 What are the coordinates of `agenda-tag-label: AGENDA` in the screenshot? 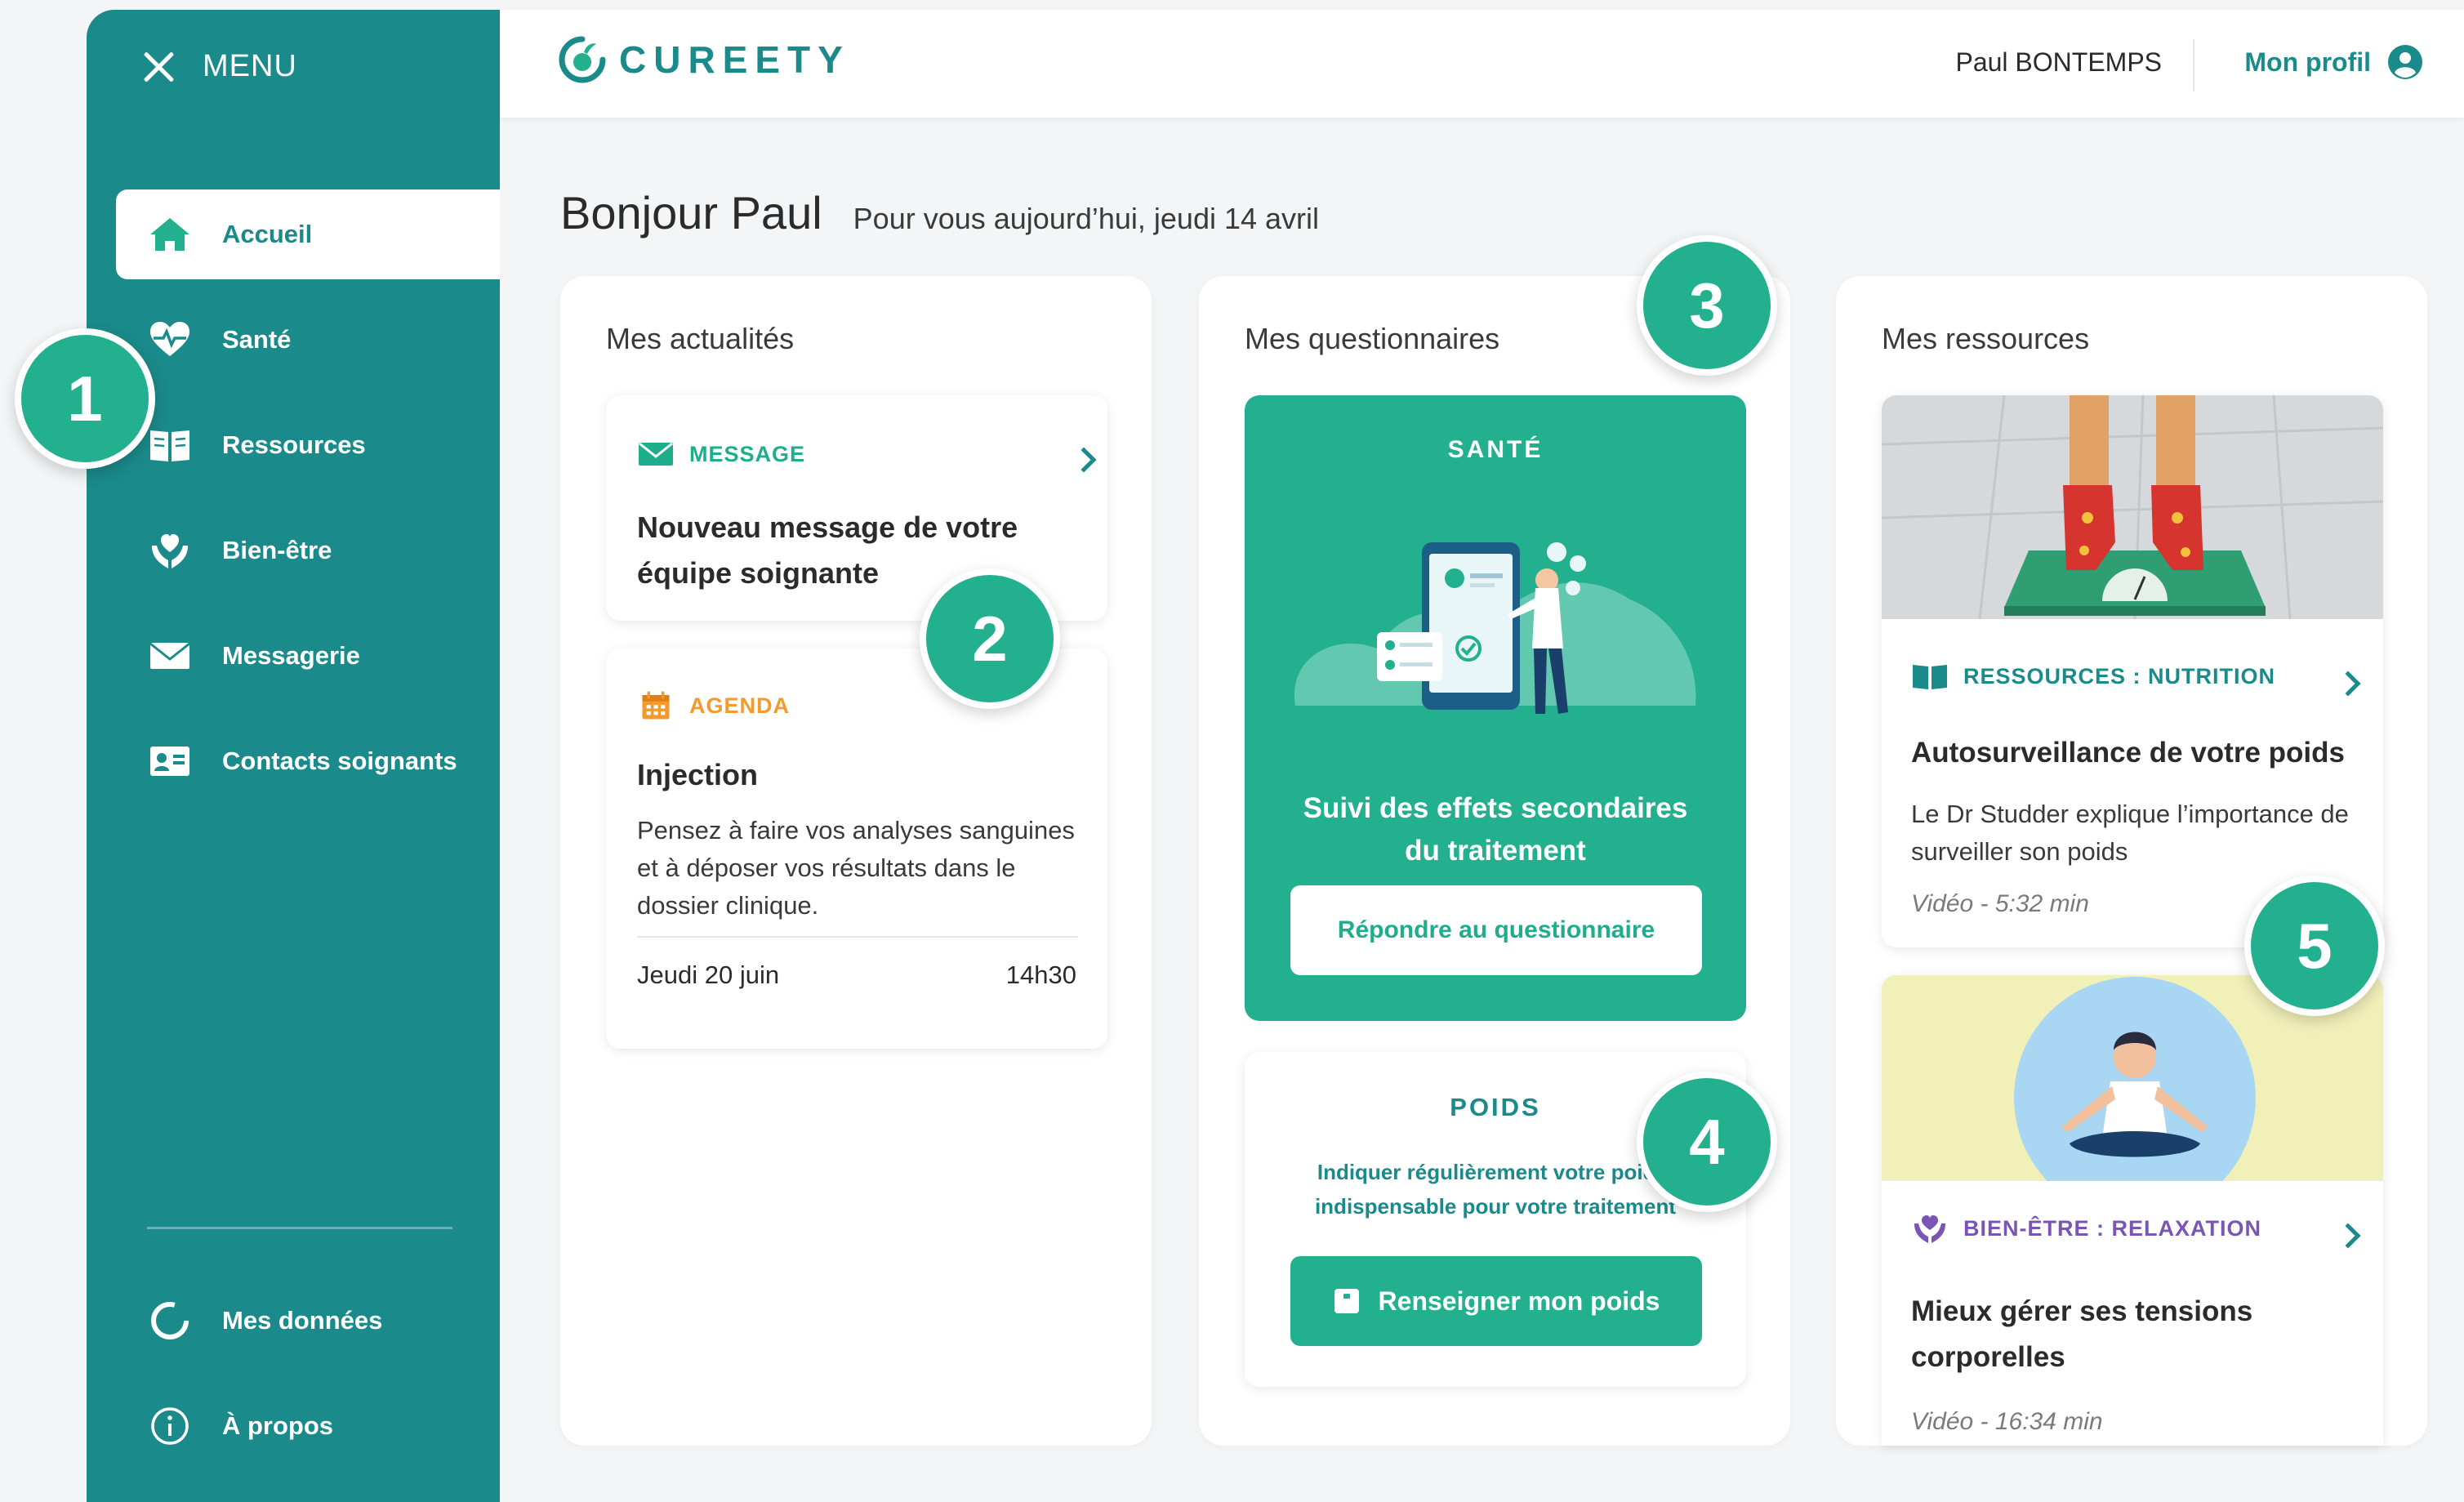 It's located at (740, 705).